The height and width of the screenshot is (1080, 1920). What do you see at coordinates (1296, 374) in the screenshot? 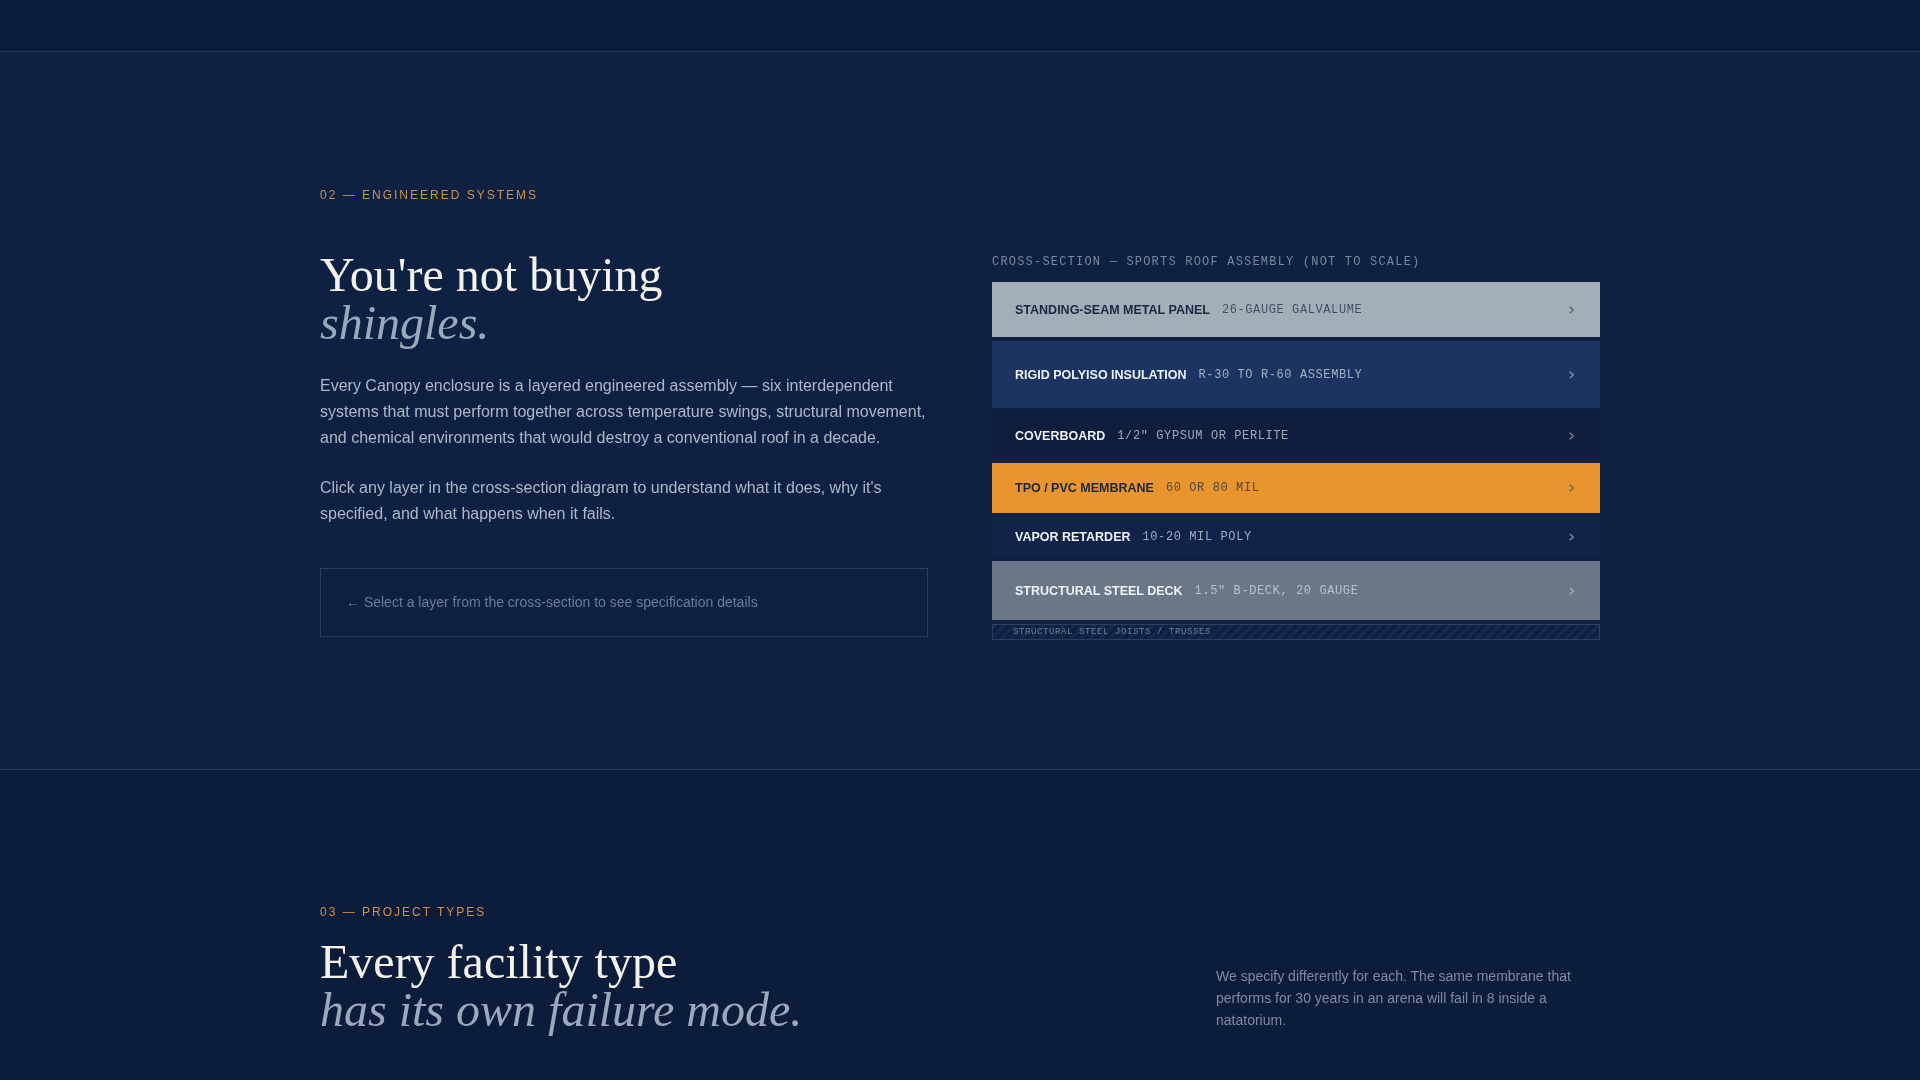
I see `roof-layer: RIGID POLYISO INSULATION R-30 TO R-60 ASSEMBLY` at bounding box center [1296, 374].